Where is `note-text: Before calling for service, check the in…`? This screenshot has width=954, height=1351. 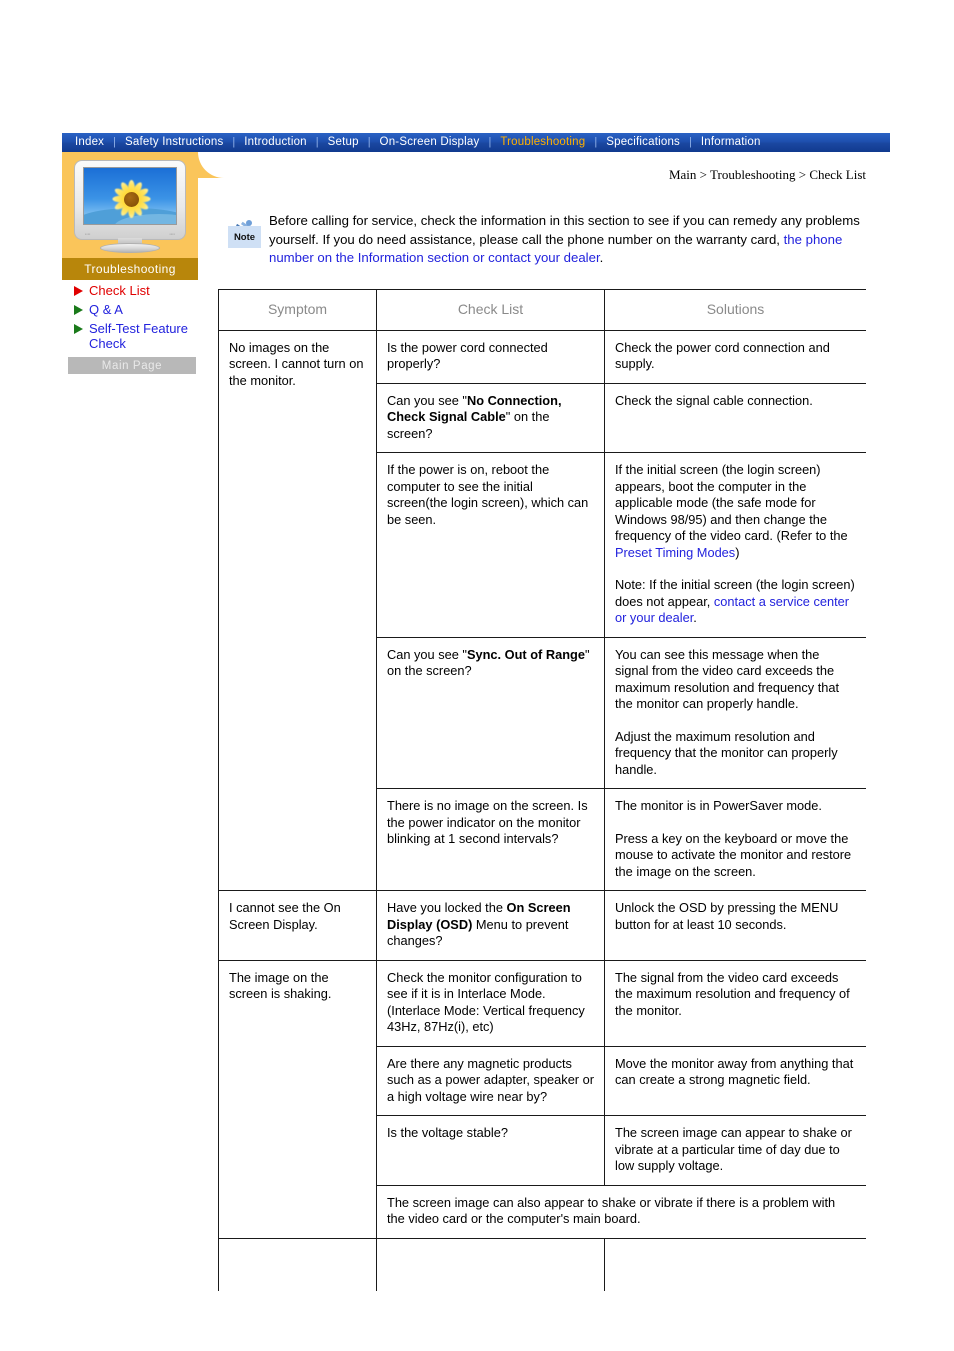
note-text: Before calling for service, check the in… is located at coordinates (571, 240).